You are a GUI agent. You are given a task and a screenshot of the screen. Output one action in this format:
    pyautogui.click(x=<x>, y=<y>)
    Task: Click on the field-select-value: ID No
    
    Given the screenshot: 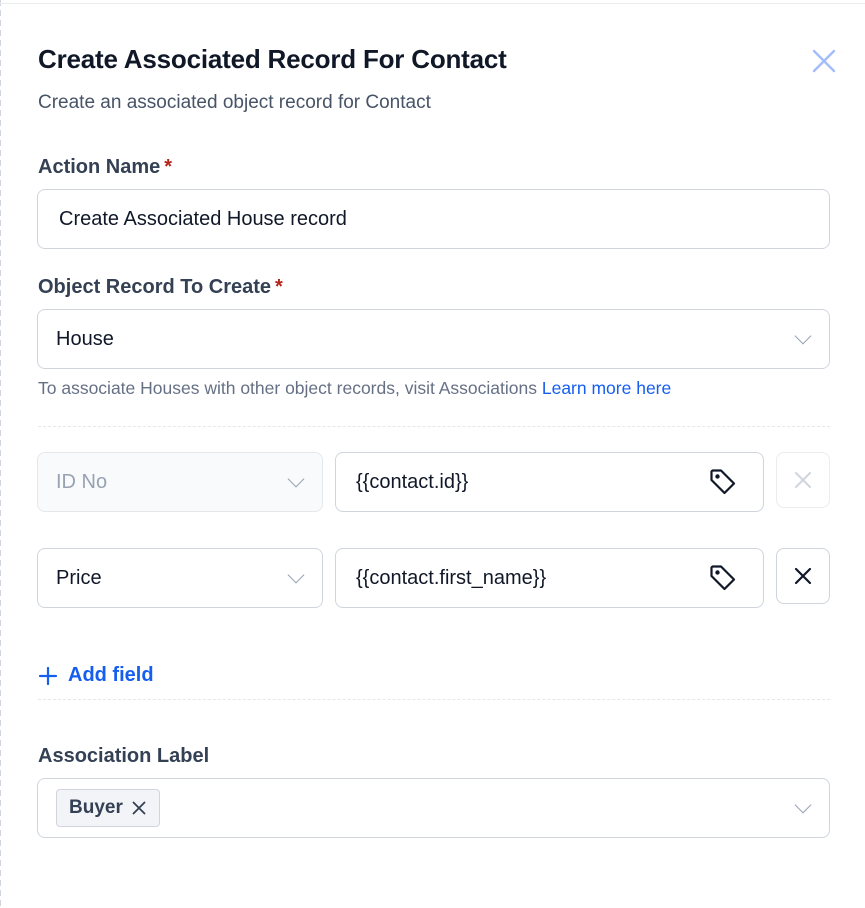 What is the action you would take?
    pyautogui.click(x=82, y=481)
    